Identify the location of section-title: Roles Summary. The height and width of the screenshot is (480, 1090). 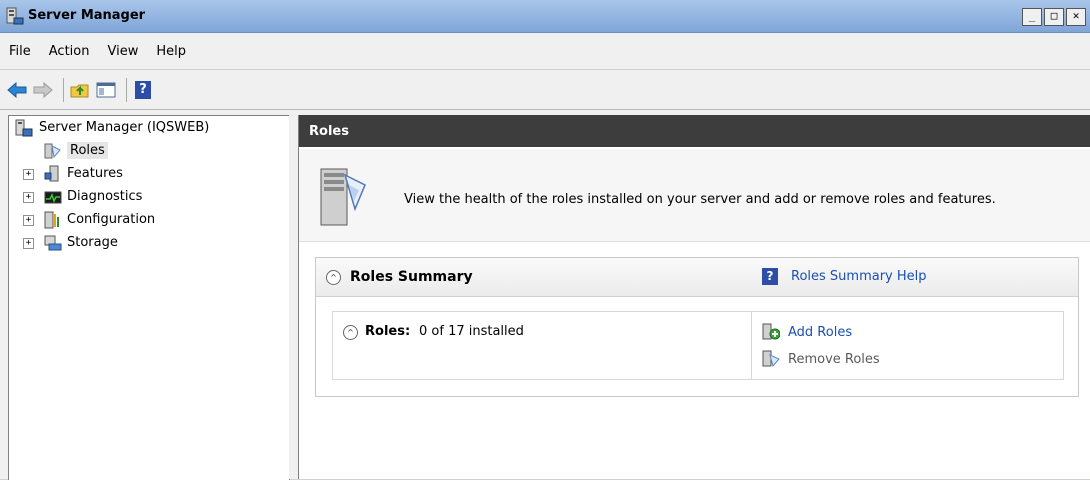
(411, 277).